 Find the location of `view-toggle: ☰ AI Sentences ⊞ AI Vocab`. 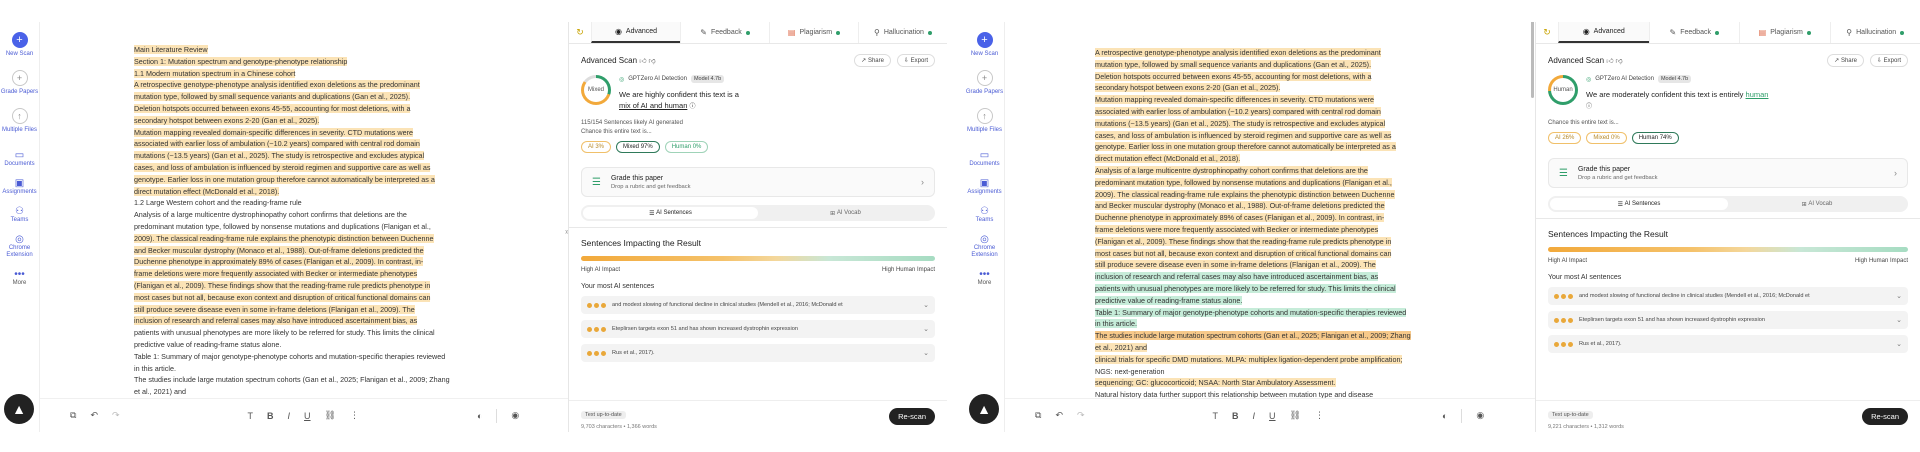

view-toggle: ☰ AI Sentences ⊞ AI Vocab is located at coordinates (758, 213).